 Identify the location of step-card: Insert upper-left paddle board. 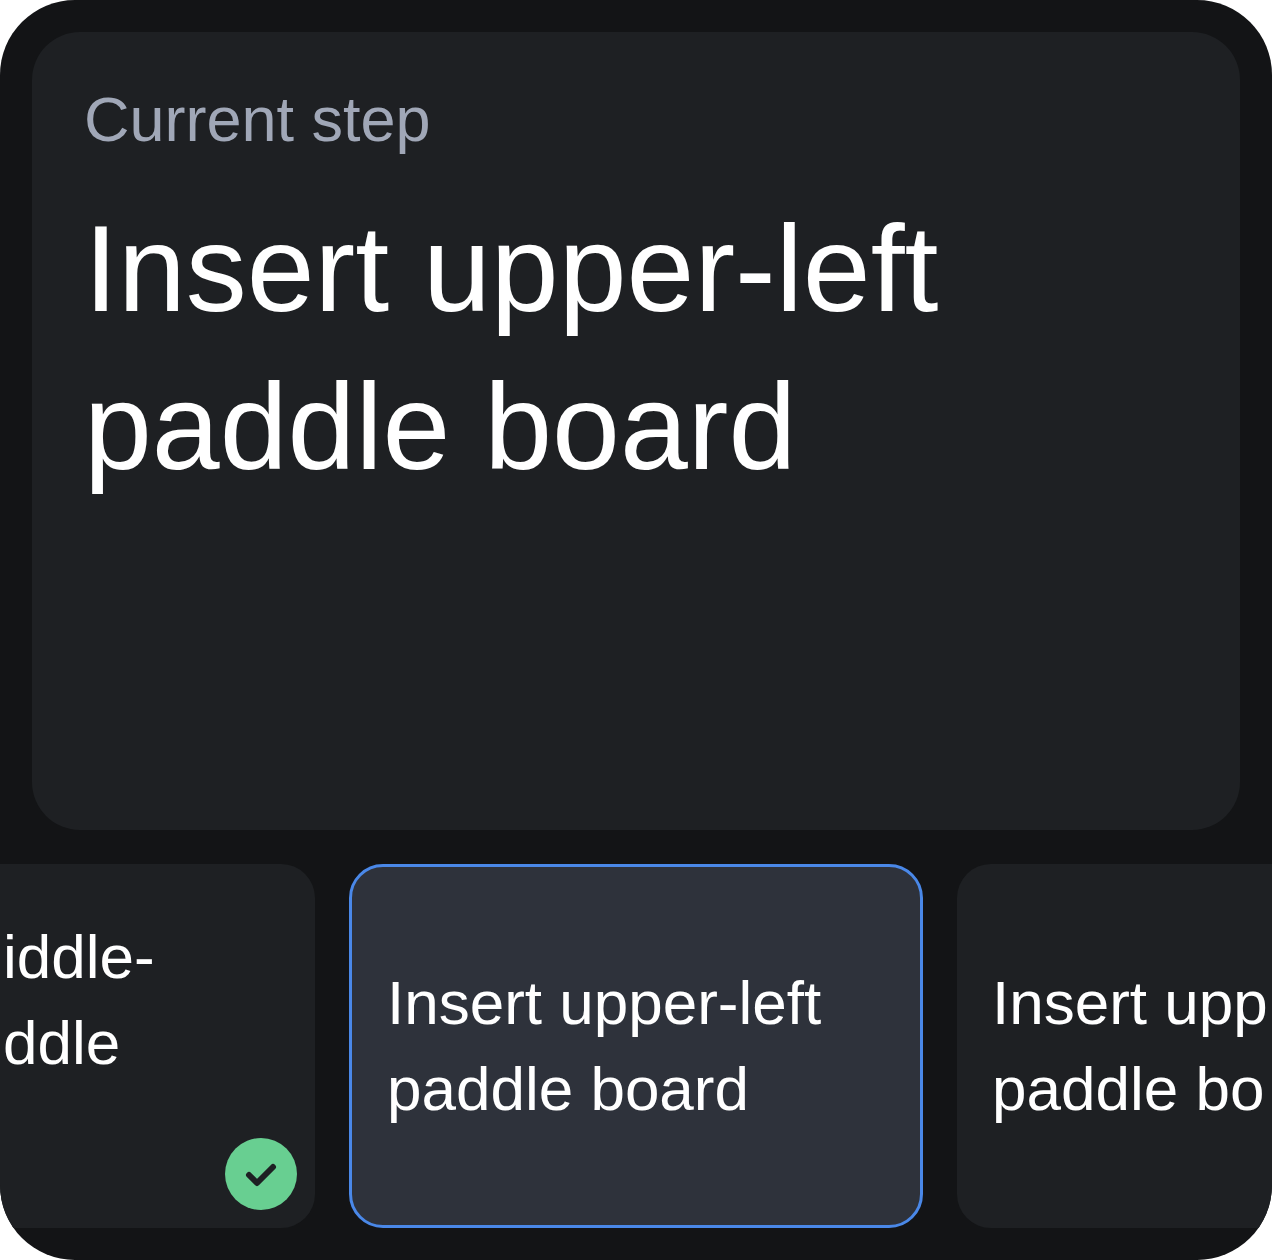
(636, 1046).